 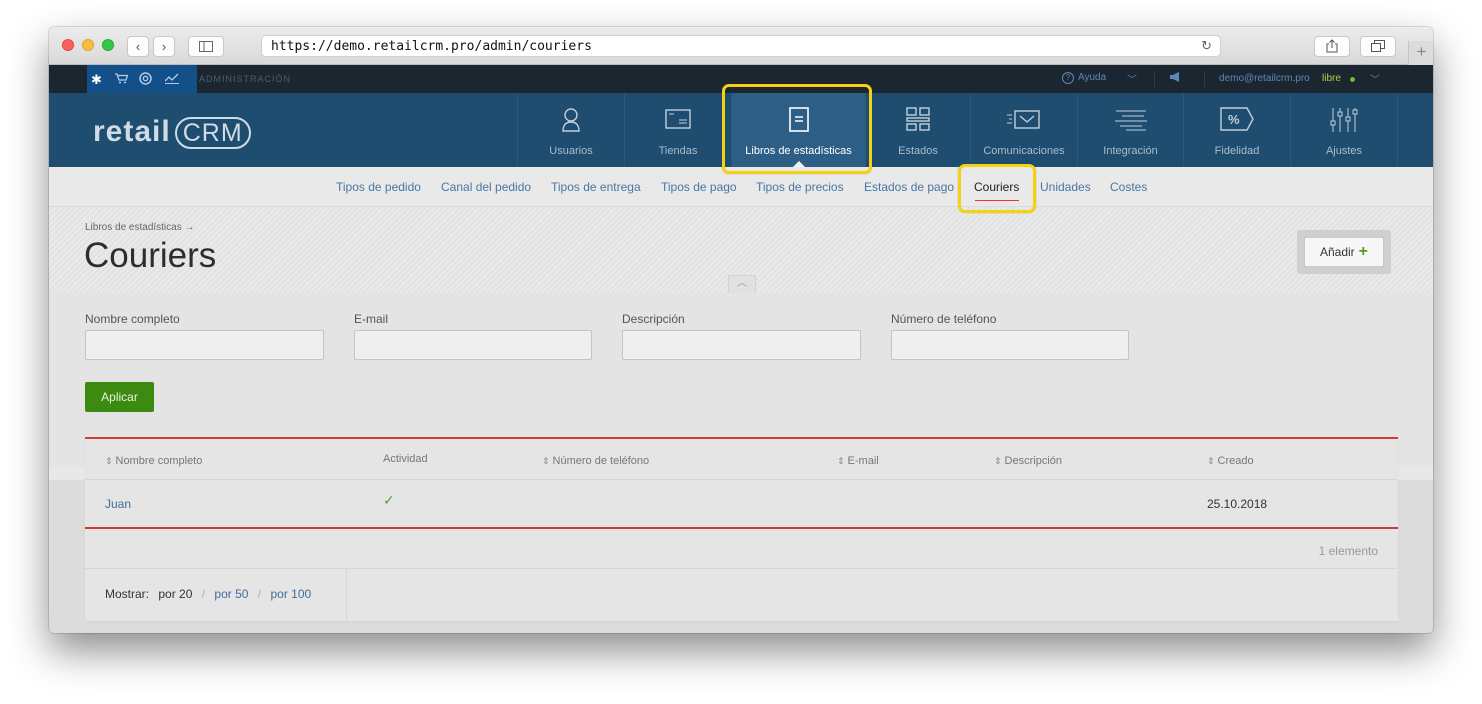 I want to click on back-button: ‹, so click(x=138, y=46).